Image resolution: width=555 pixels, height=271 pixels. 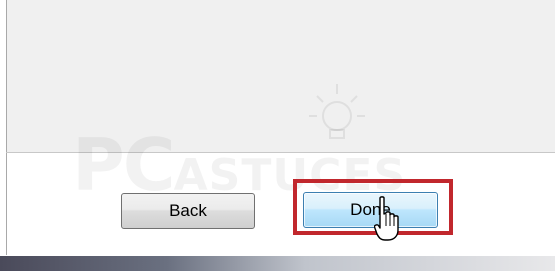 I want to click on back-button: Back, so click(x=188, y=211).